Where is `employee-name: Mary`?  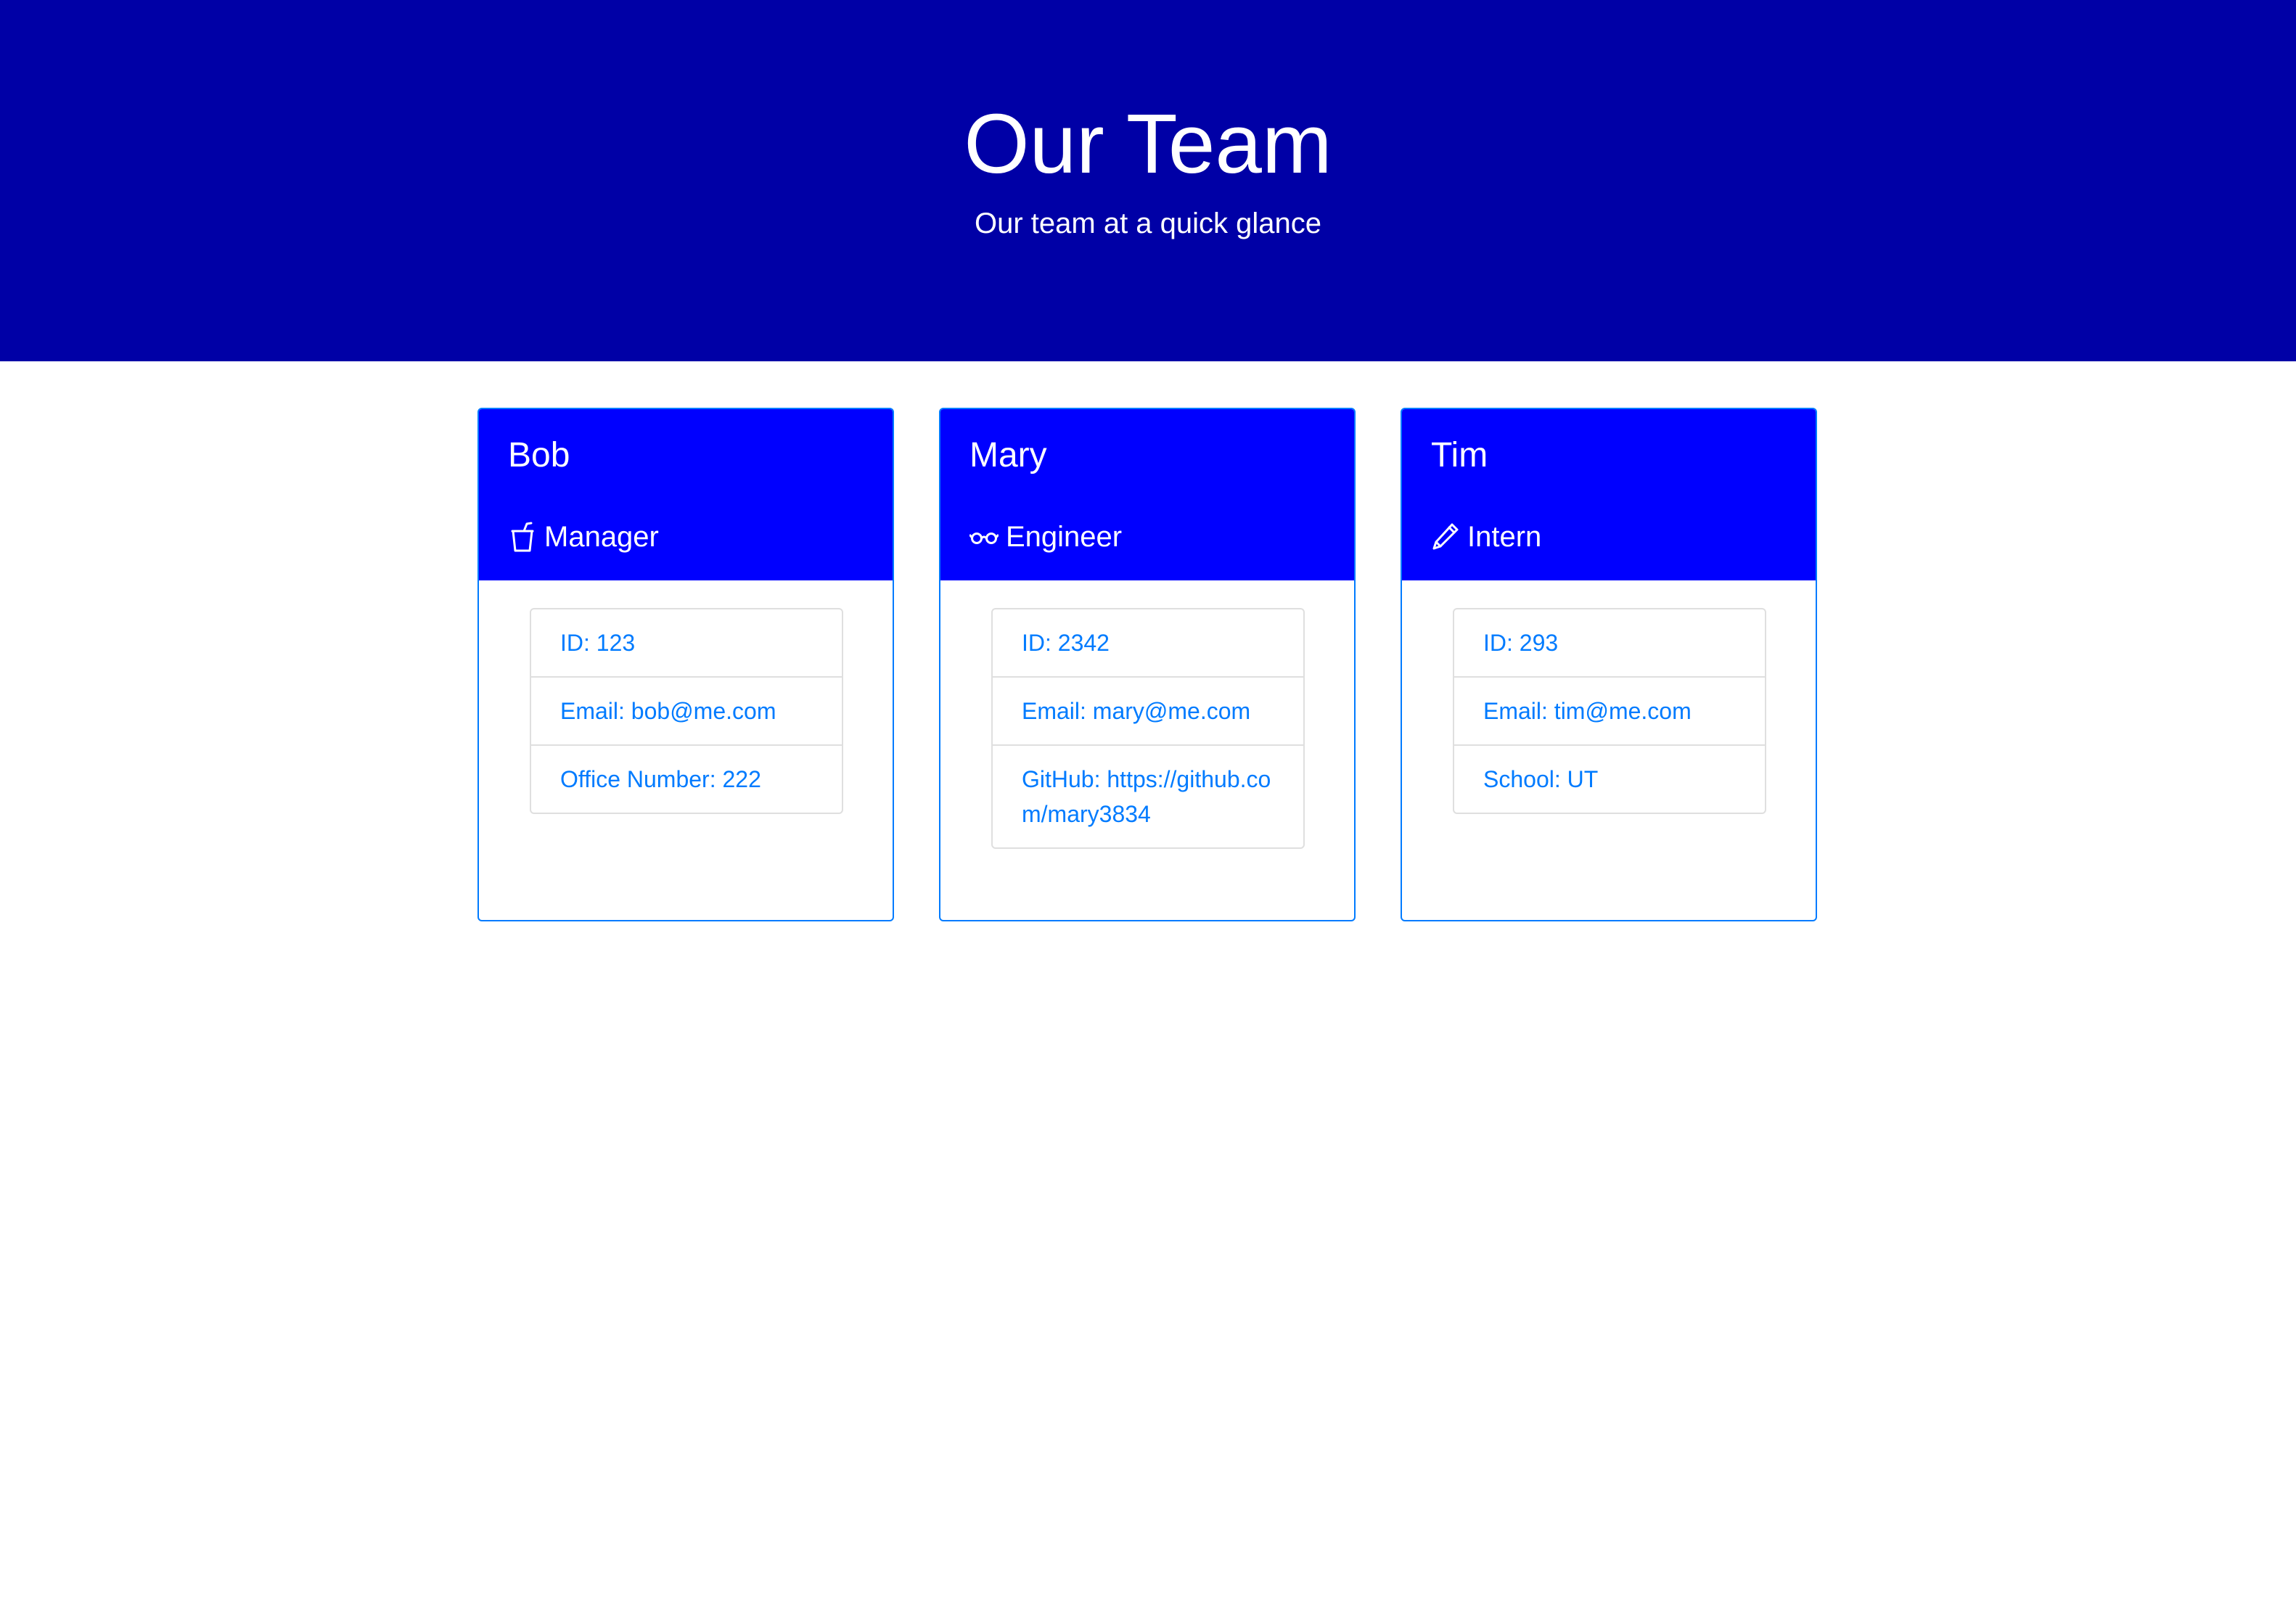
employee-name: Mary is located at coordinates (1008, 455).